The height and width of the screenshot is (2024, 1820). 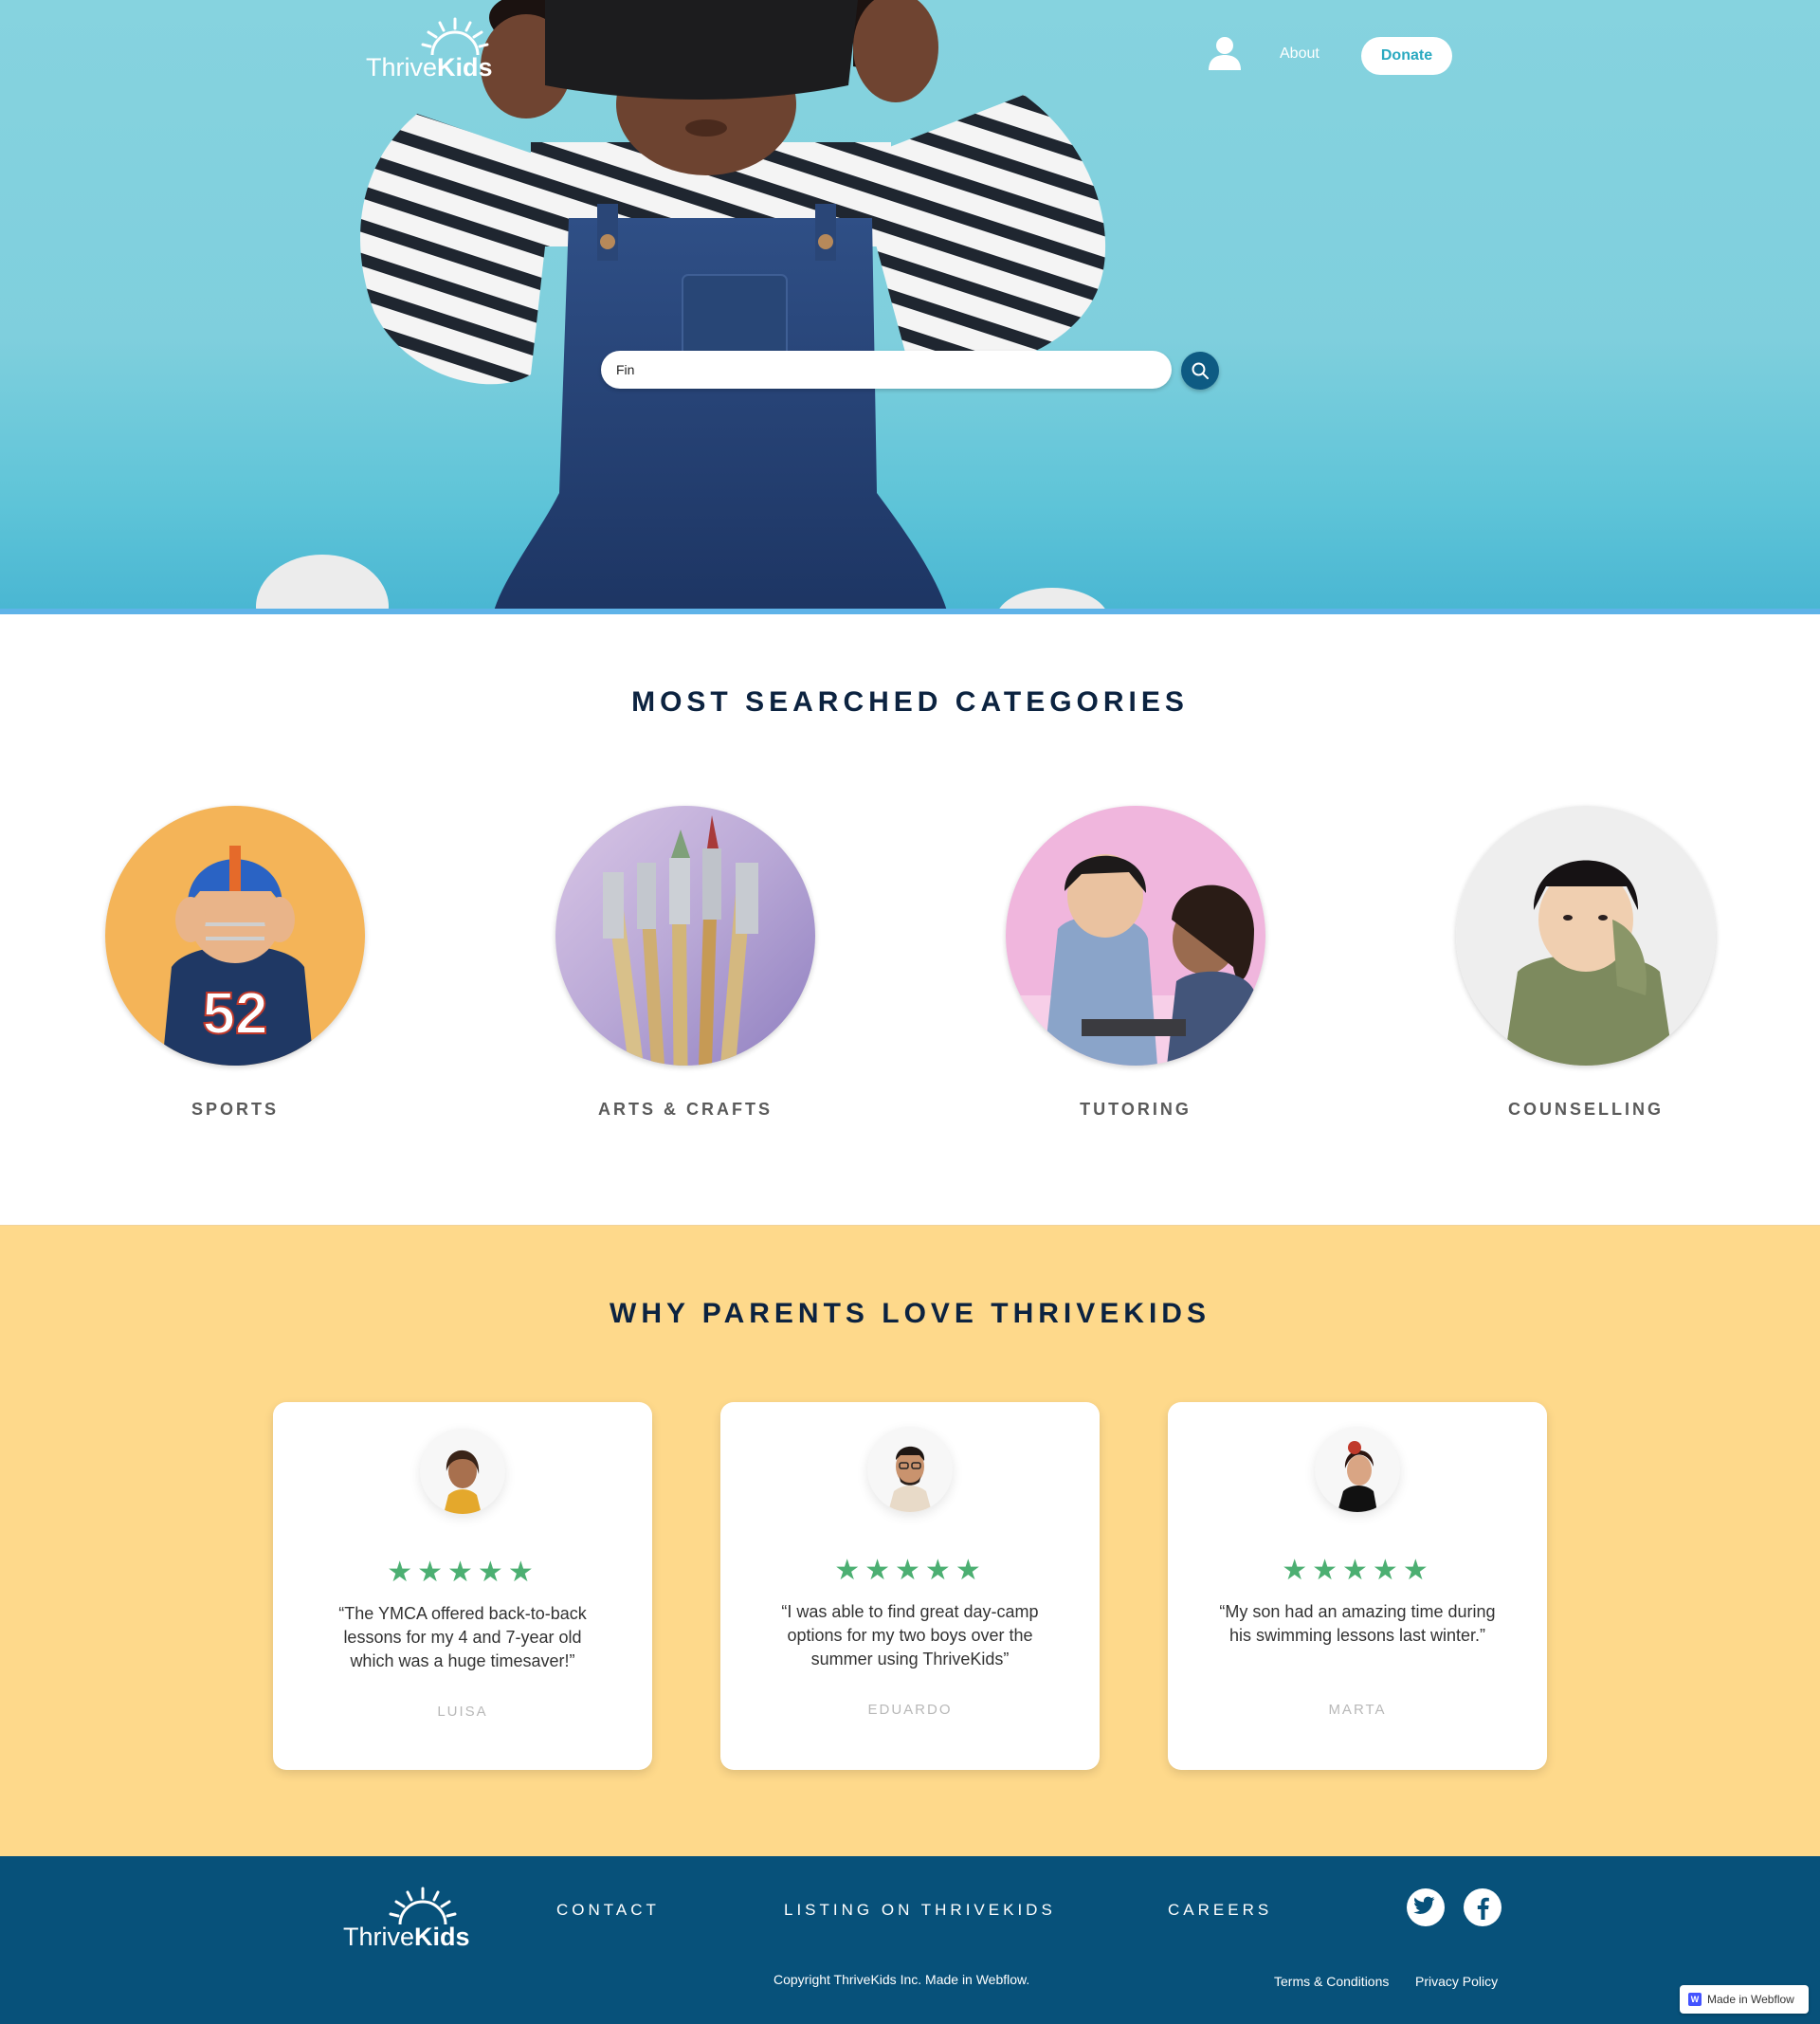 What do you see at coordinates (910, 1469) in the screenshot?
I see `avatar-eduardo` at bounding box center [910, 1469].